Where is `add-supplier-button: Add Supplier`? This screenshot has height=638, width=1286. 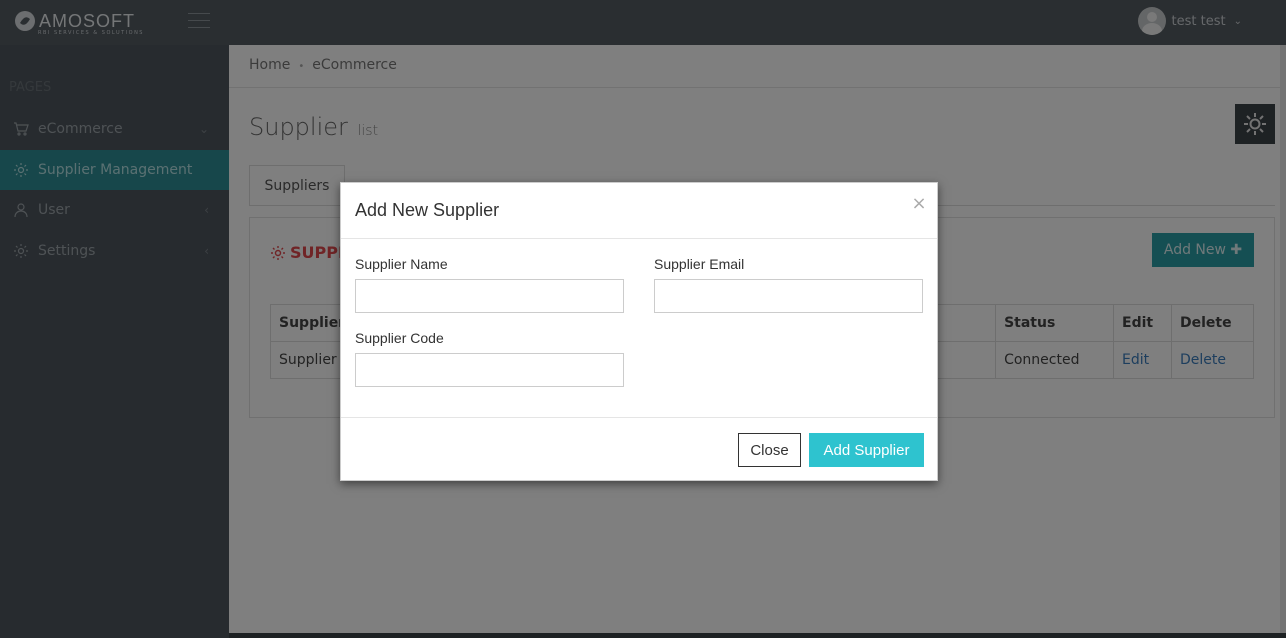 add-supplier-button: Add Supplier is located at coordinates (866, 450).